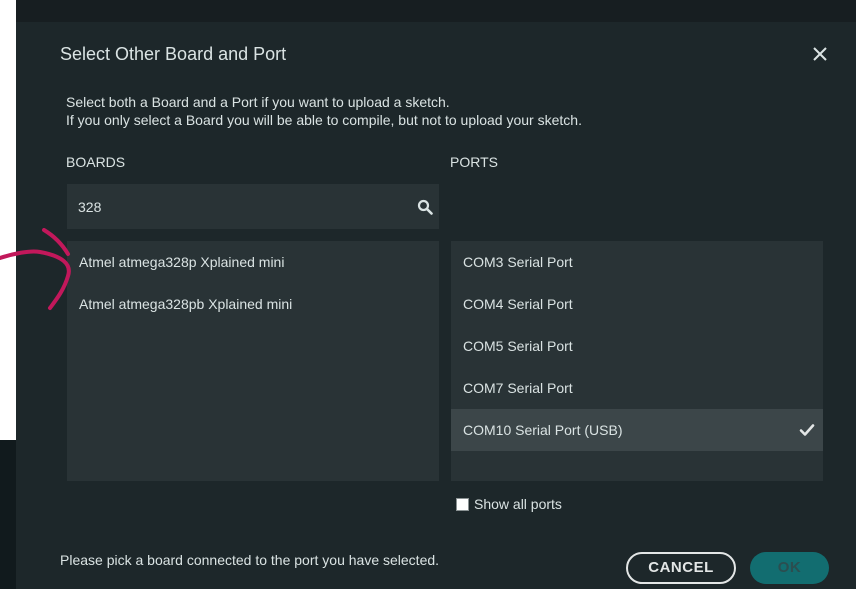  What do you see at coordinates (518, 388) in the screenshot?
I see `port-item-label: COM7 Serial Port` at bounding box center [518, 388].